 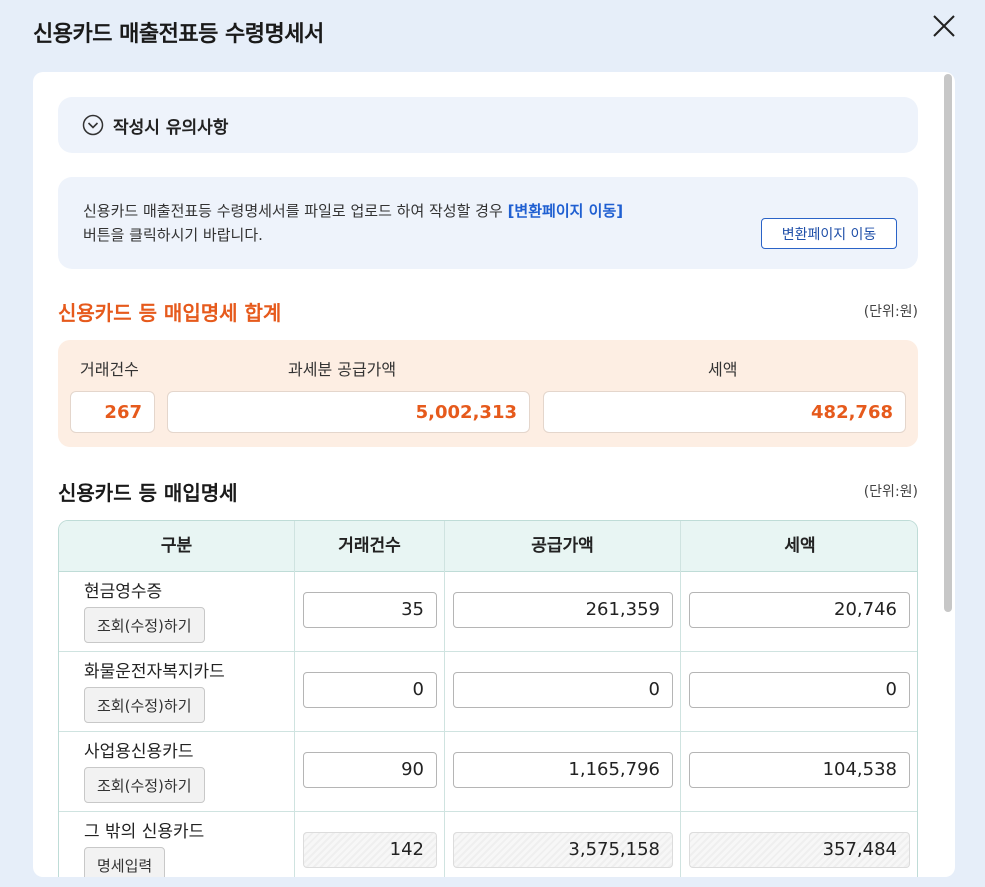 What do you see at coordinates (178, 34) in the screenshot?
I see `dialog-title: 신용카드 매출전표등 수령명세서` at bounding box center [178, 34].